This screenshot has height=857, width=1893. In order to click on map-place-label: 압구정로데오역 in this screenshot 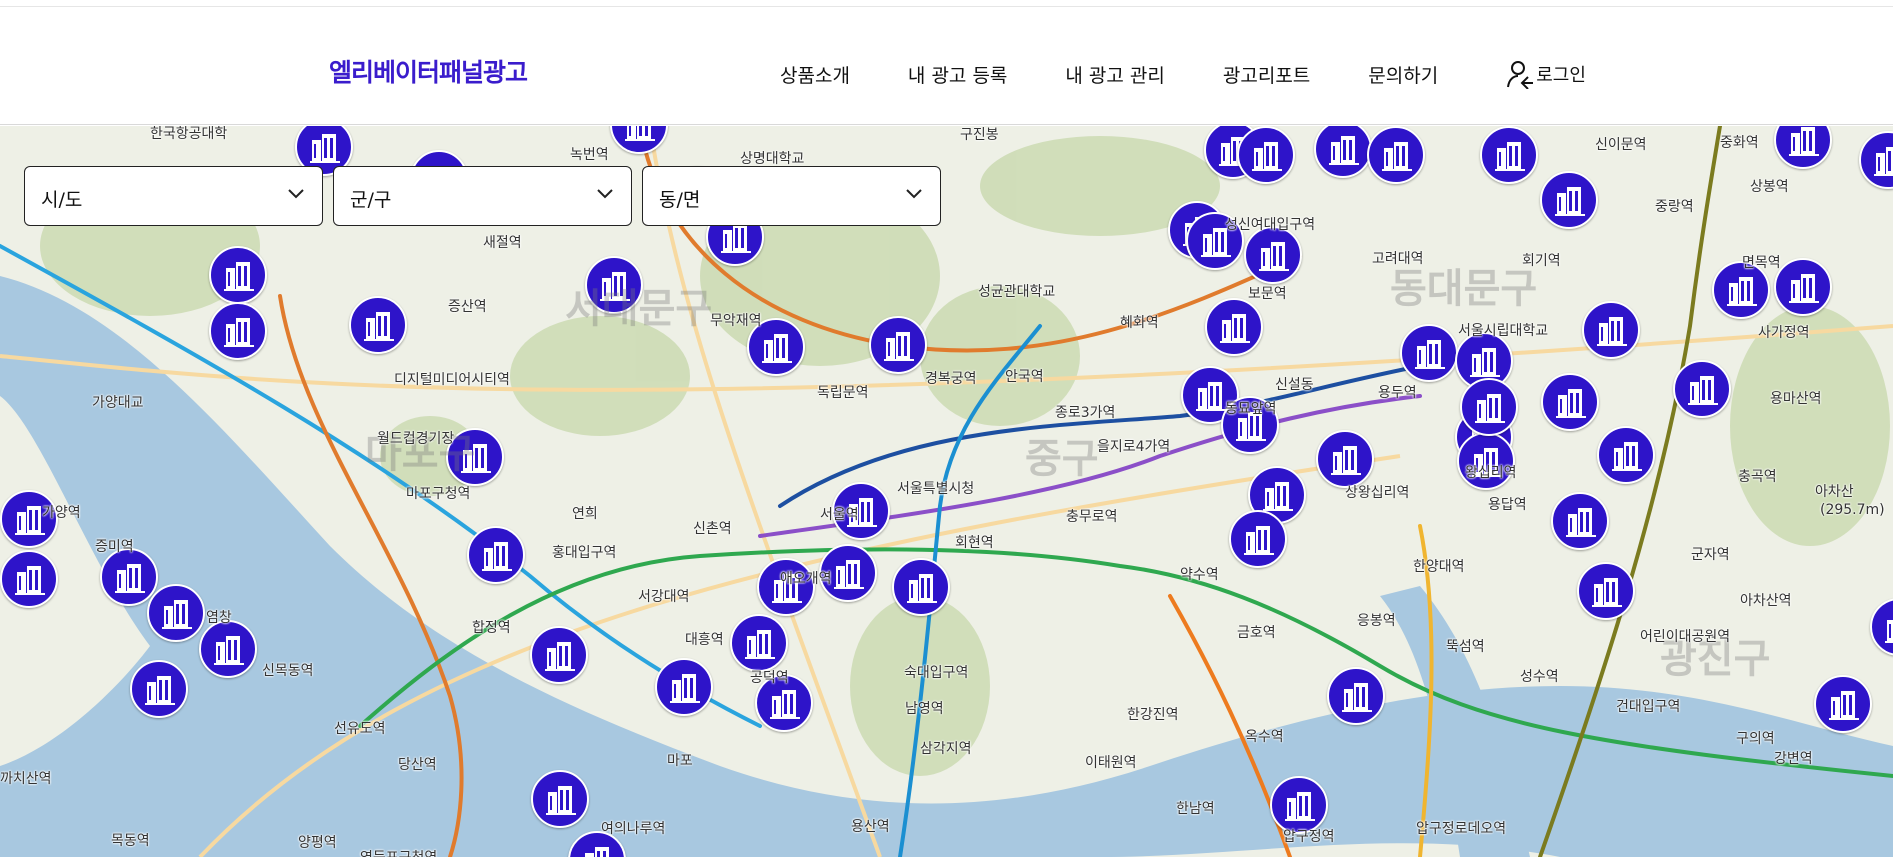, I will do `click(1461, 829)`.